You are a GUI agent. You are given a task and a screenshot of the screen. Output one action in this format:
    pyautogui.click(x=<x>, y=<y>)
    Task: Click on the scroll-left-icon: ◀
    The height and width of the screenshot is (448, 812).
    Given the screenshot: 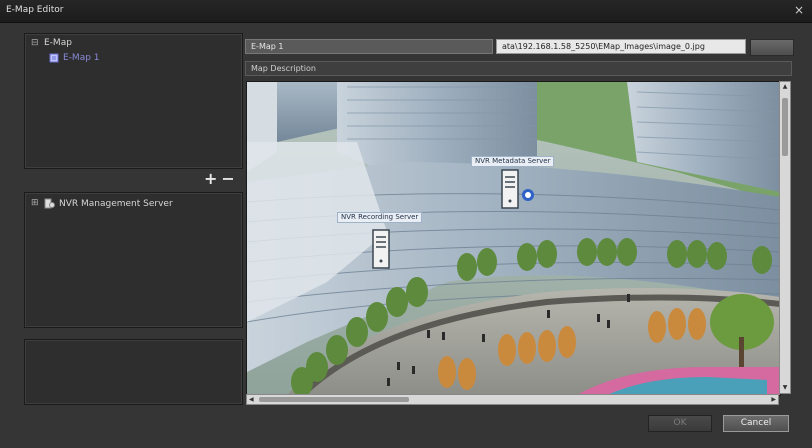 What is the action you would take?
    pyautogui.click(x=251, y=399)
    